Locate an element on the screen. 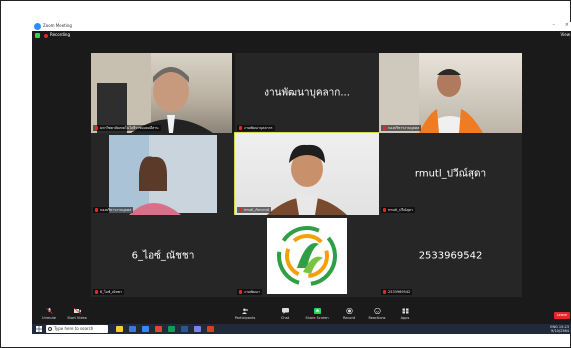 The height and width of the screenshot is (348, 571). chrome-icon is located at coordinates (158, 329).